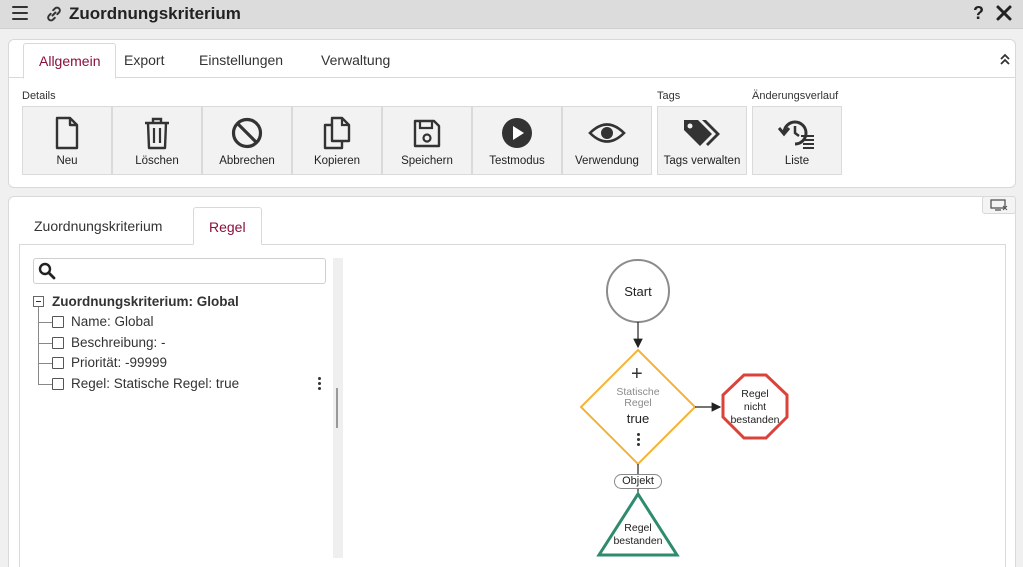 The height and width of the screenshot is (567, 1023). Describe the element at coordinates (638, 481) in the screenshot. I see `connector-badge: Objekt` at that location.